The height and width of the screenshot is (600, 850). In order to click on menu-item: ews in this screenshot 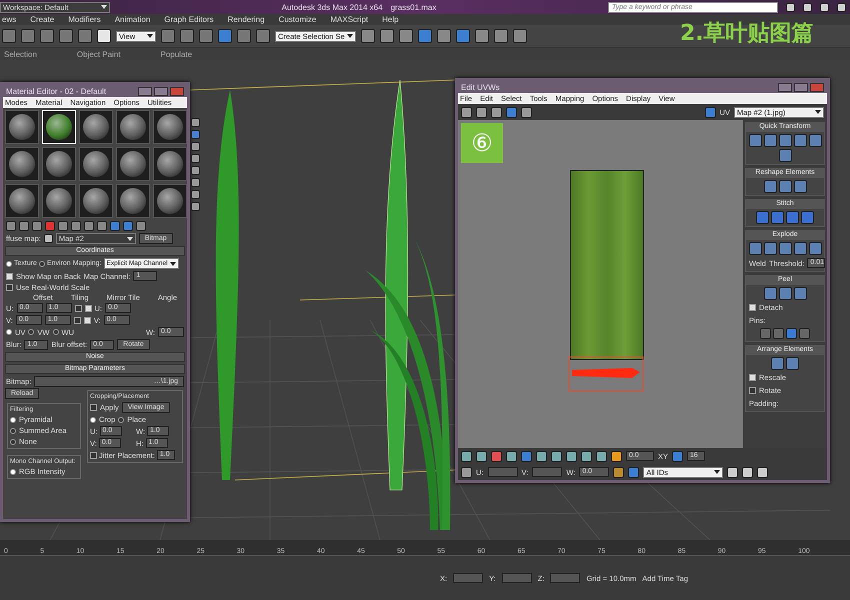, I will do `click(9, 19)`.